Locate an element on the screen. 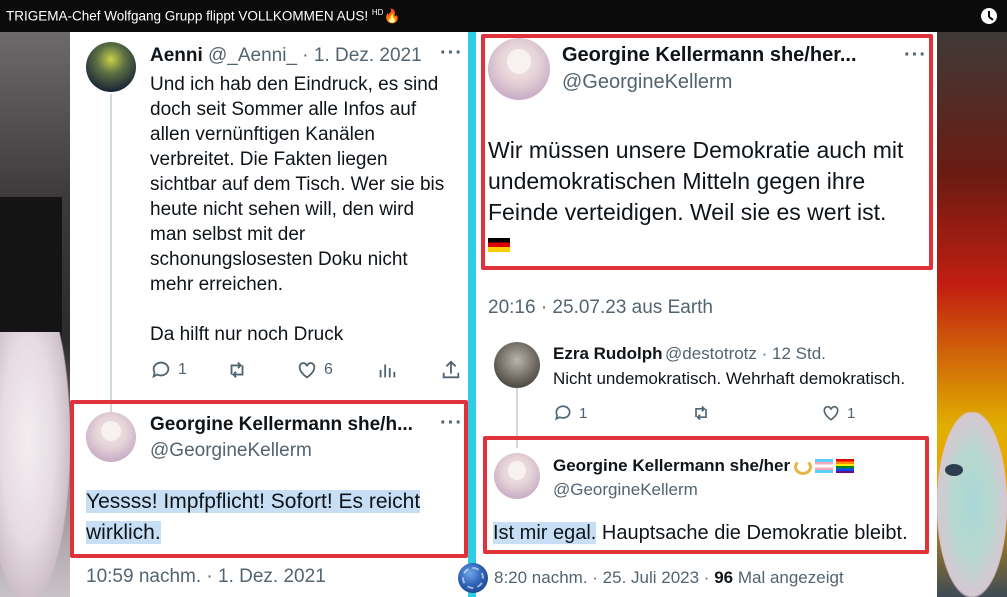 This screenshot has width=1007, height=597. share-icon is located at coordinates (451, 369).